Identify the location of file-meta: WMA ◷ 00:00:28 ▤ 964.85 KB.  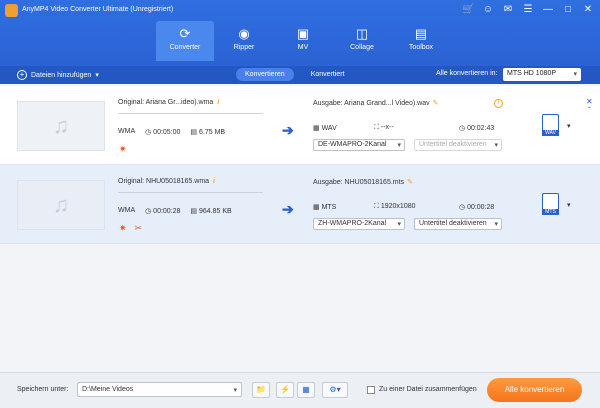
(175, 211).